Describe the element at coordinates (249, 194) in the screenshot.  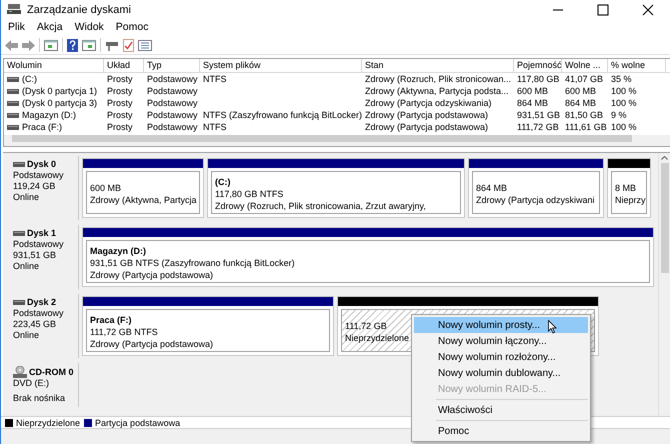
I see `partition-size: 117,80 GB NTFS` at that location.